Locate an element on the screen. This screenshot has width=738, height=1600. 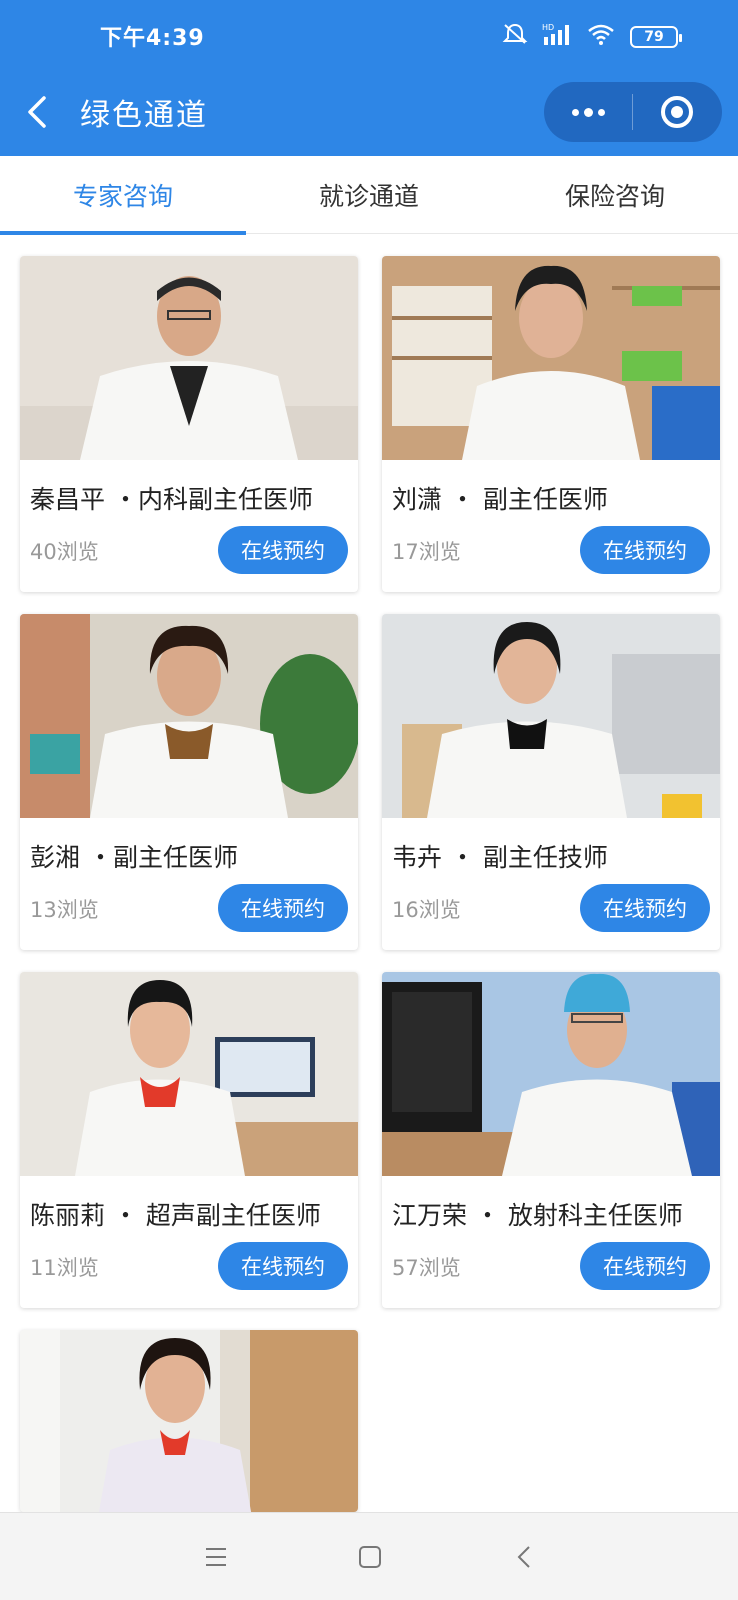
home-button is located at coordinates (370, 1557).